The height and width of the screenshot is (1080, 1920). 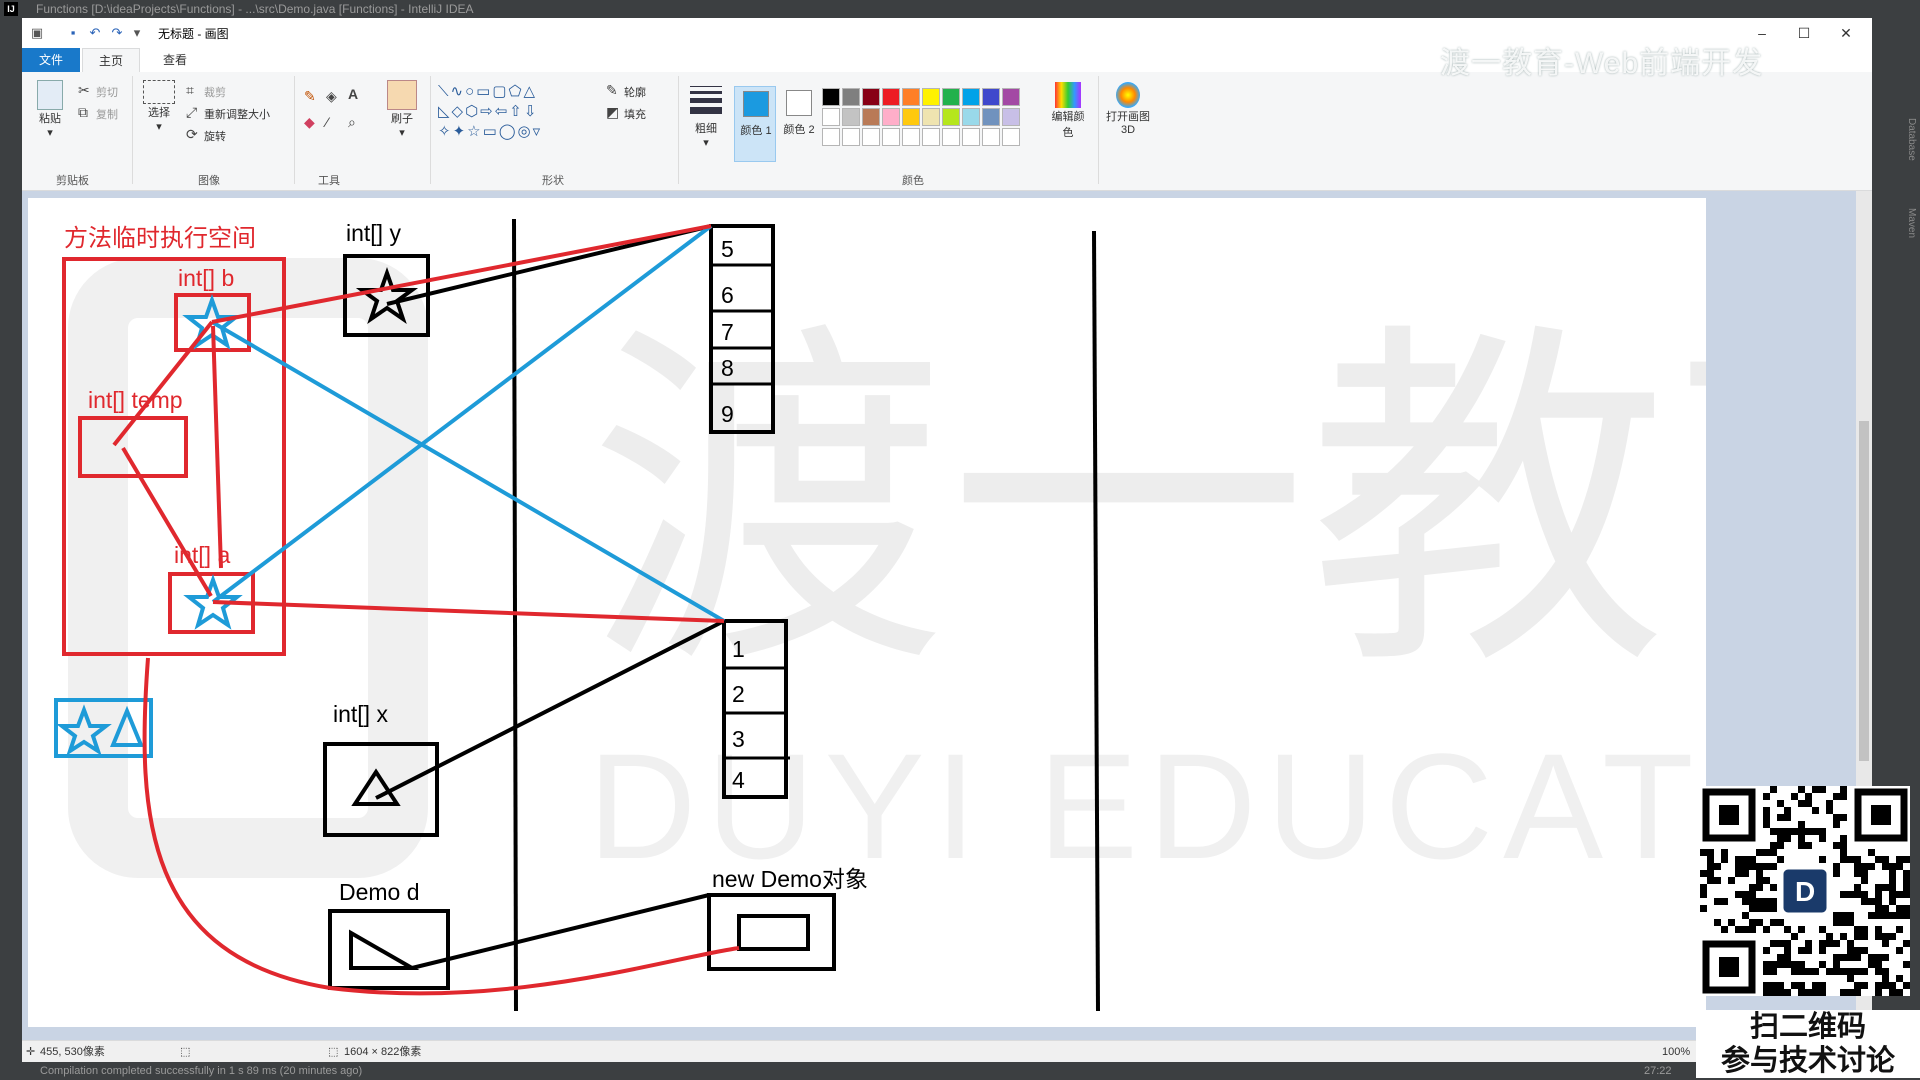 I want to click on select-button: 选择 ▾, so click(x=159, y=106).